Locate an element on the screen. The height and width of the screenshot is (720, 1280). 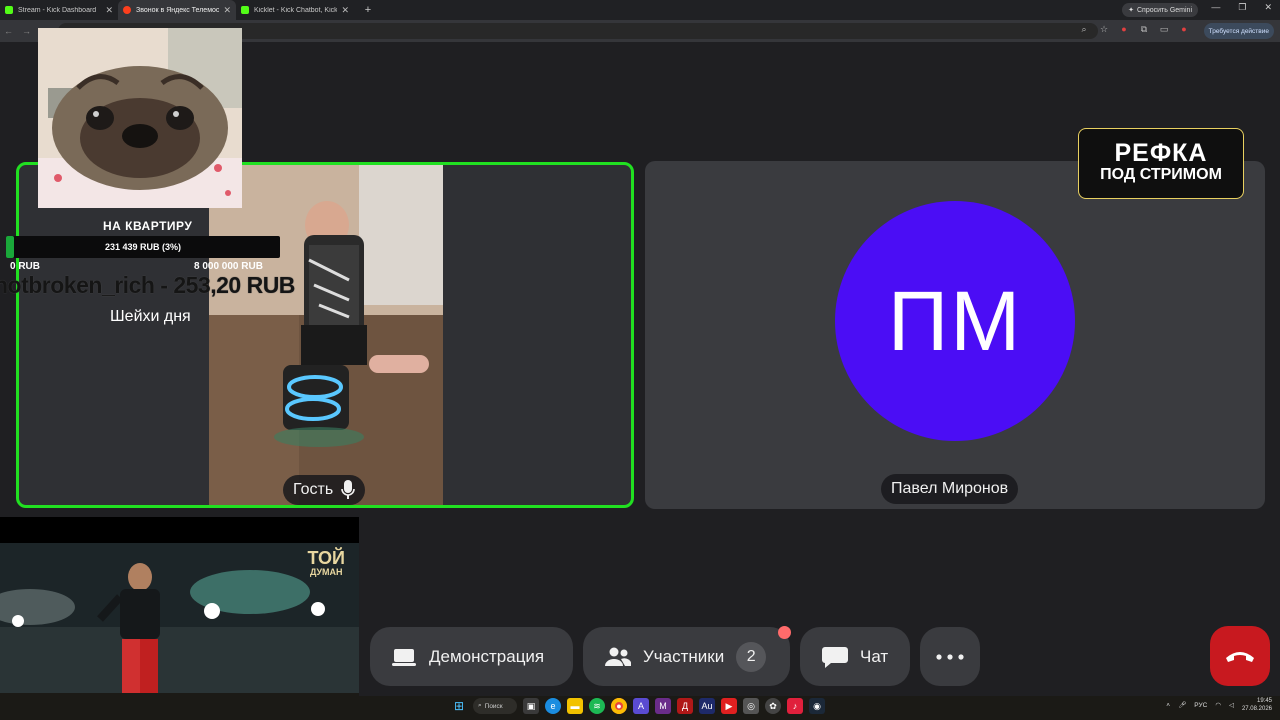
participants-button: Участники 2 is located at coordinates (686, 656).